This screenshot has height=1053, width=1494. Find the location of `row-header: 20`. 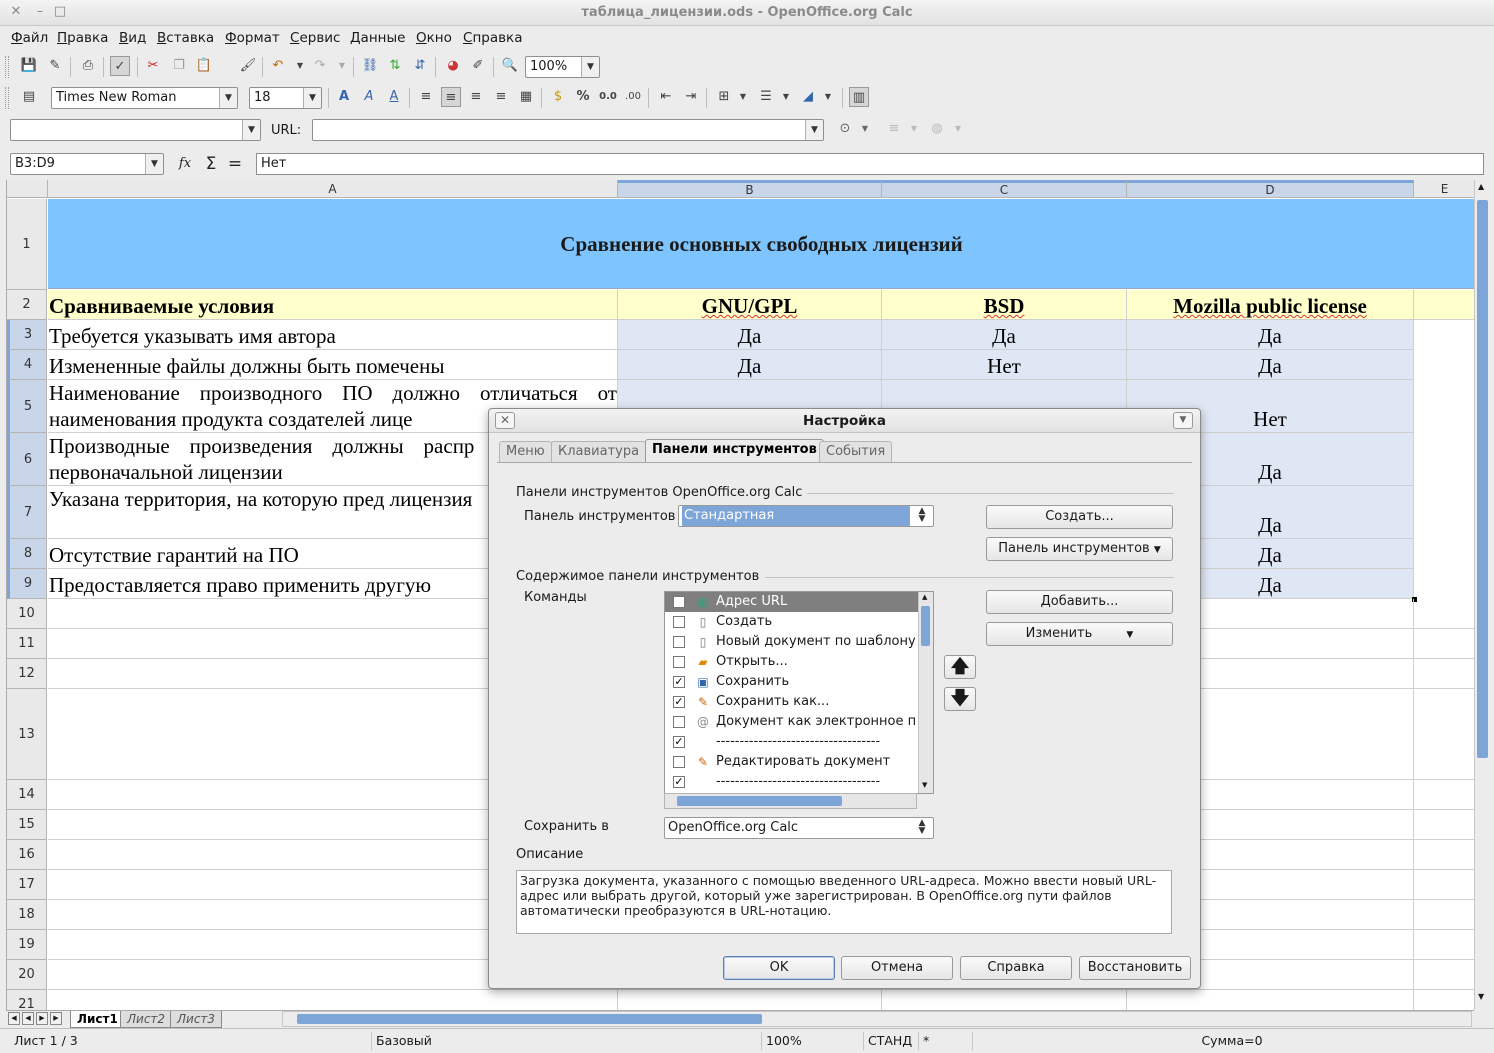

row-header: 20 is located at coordinates (27, 975).